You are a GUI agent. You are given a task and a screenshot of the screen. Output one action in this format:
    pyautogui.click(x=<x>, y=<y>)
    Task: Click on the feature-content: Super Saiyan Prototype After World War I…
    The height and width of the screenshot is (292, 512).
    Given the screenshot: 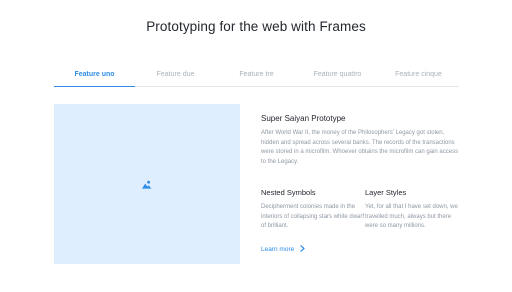 What is the action you would take?
    pyautogui.click(x=361, y=140)
    